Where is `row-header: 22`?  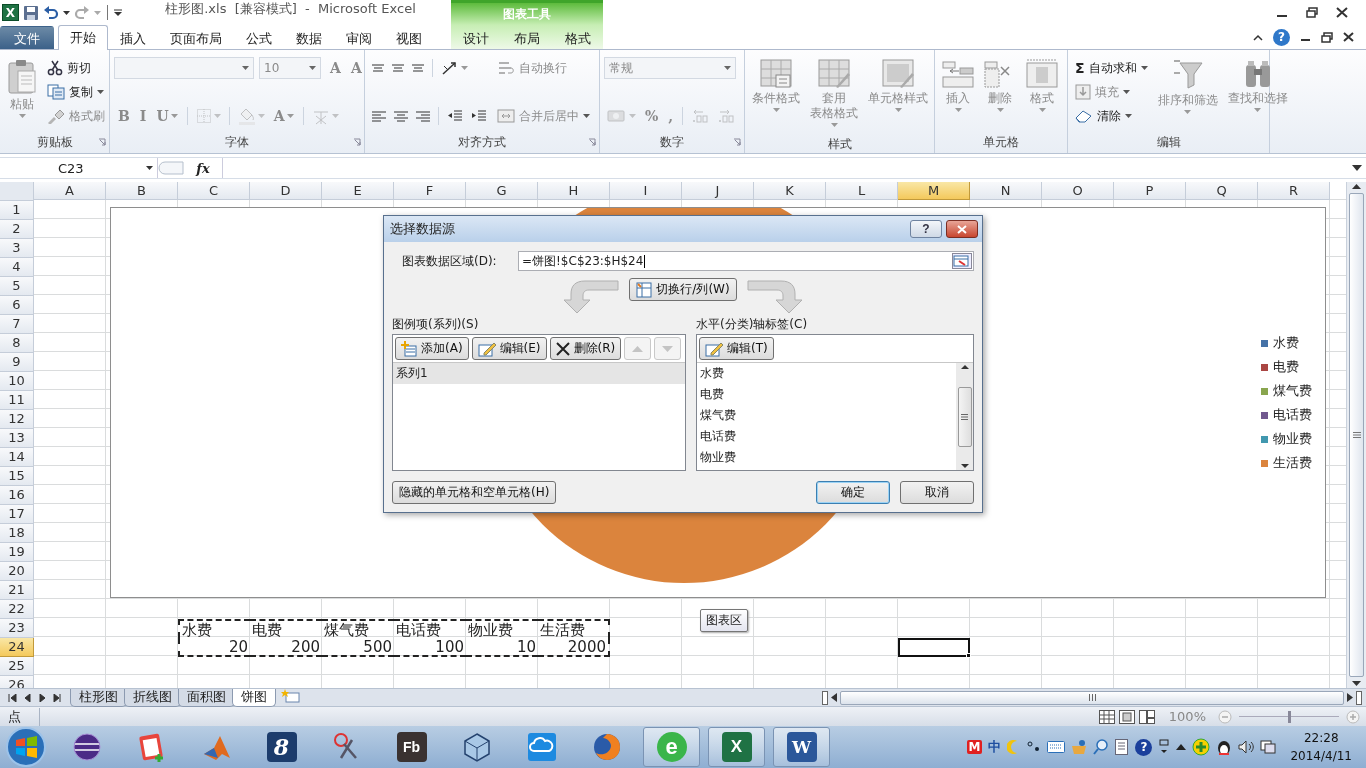 row-header: 22 is located at coordinates (17, 609).